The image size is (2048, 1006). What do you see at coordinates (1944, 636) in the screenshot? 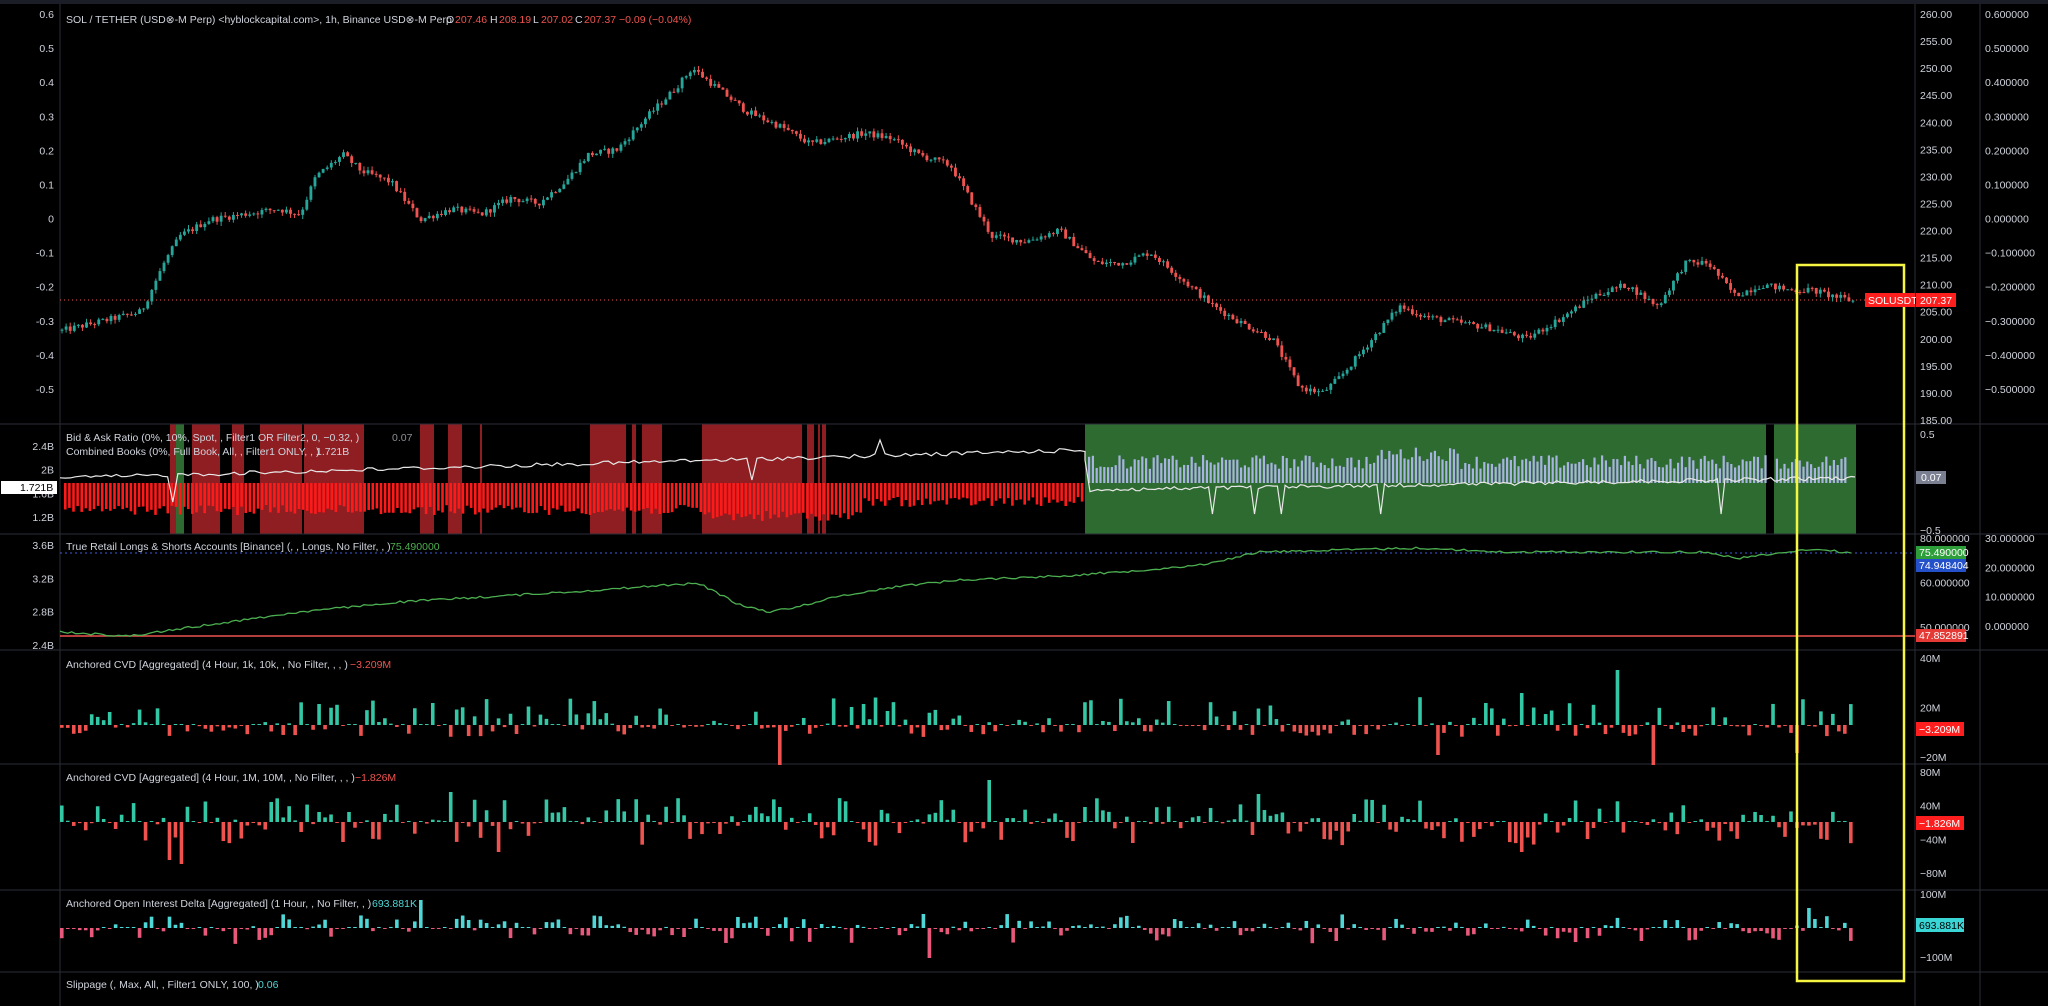
I see `retail-tag-red: 47.852891` at bounding box center [1944, 636].